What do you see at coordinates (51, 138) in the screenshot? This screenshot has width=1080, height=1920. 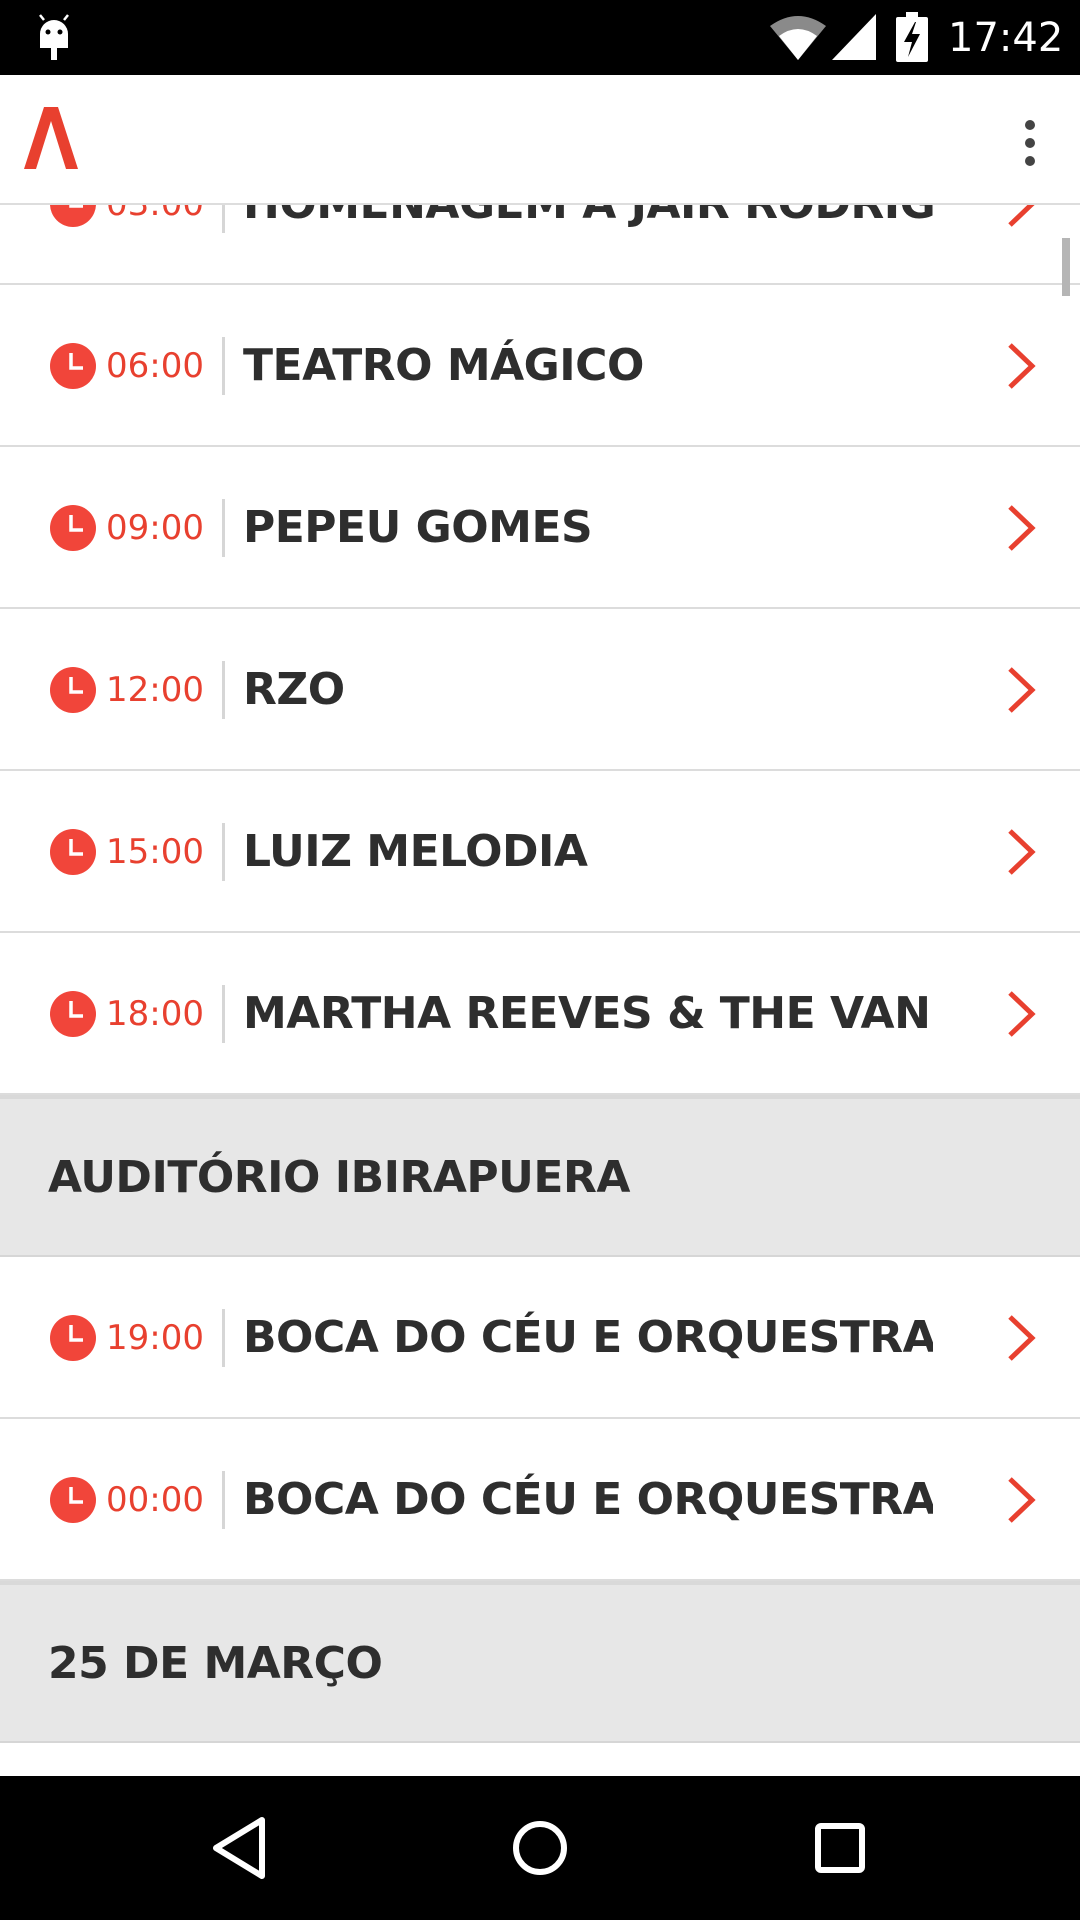 I see `app-logo-icon` at bounding box center [51, 138].